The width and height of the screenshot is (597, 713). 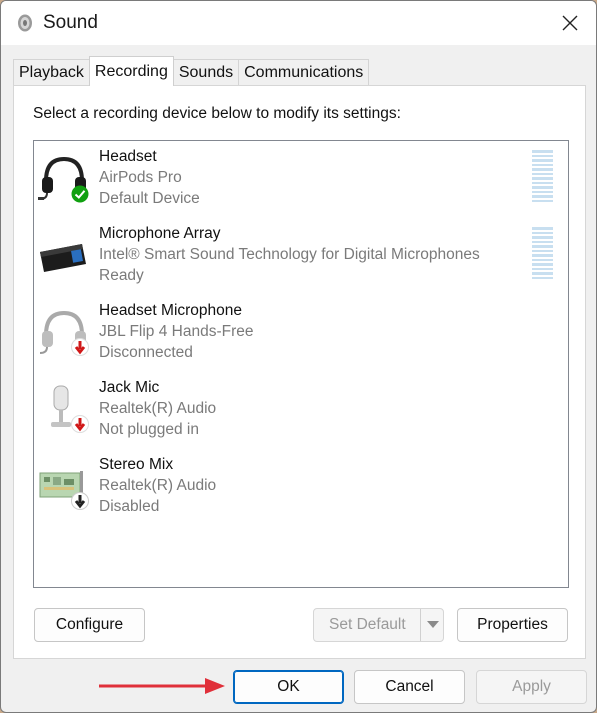 I want to click on title-bar: Sound, so click(x=298, y=23).